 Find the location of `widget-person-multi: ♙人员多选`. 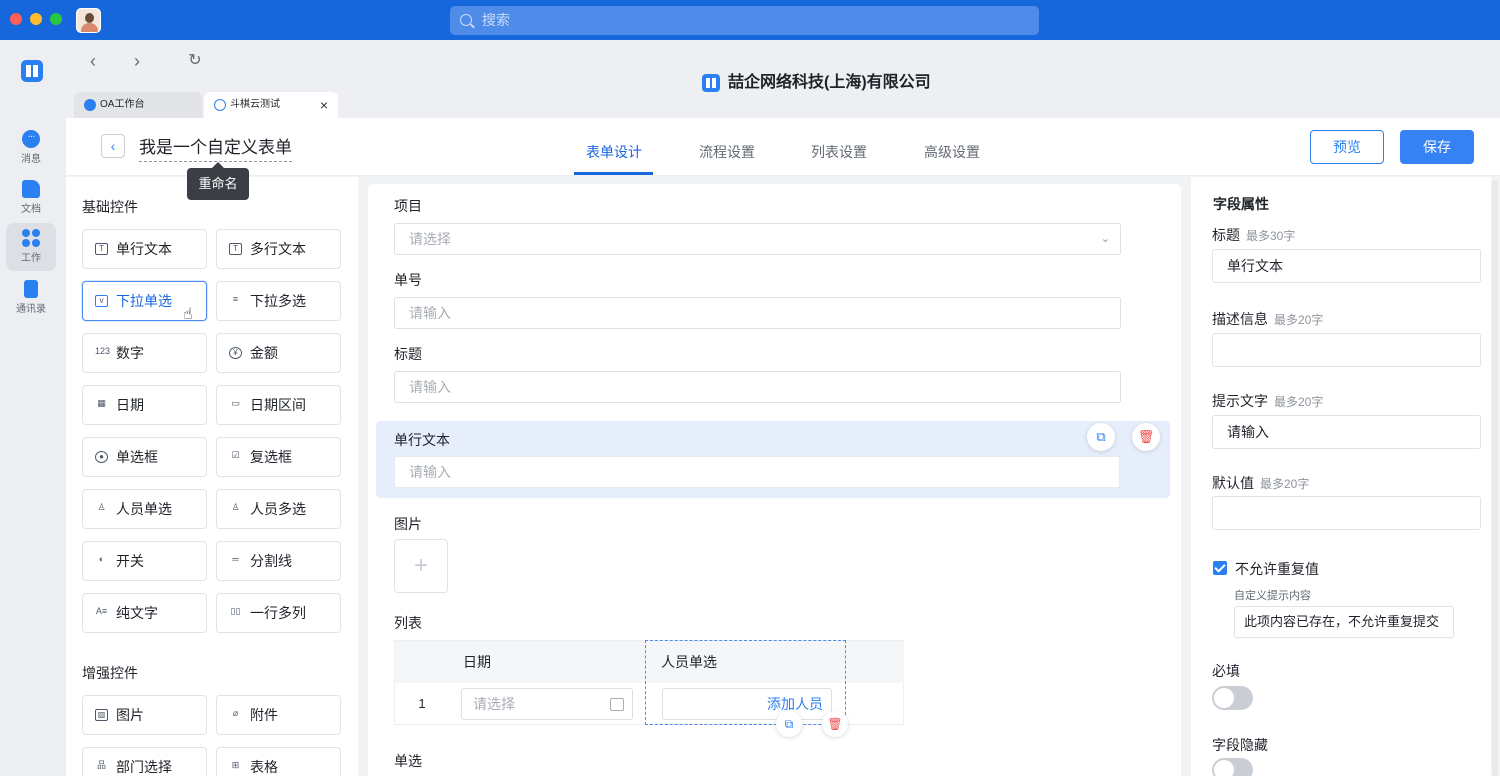

widget-person-multi: ♙人员多选 is located at coordinates (278, 509).